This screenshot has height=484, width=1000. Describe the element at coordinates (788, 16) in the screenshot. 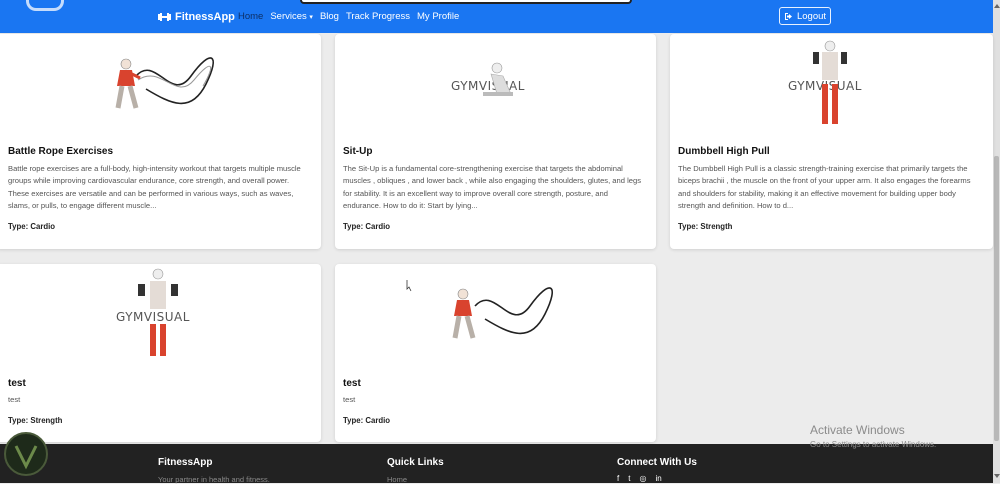

I see `logout-icon` at that location.